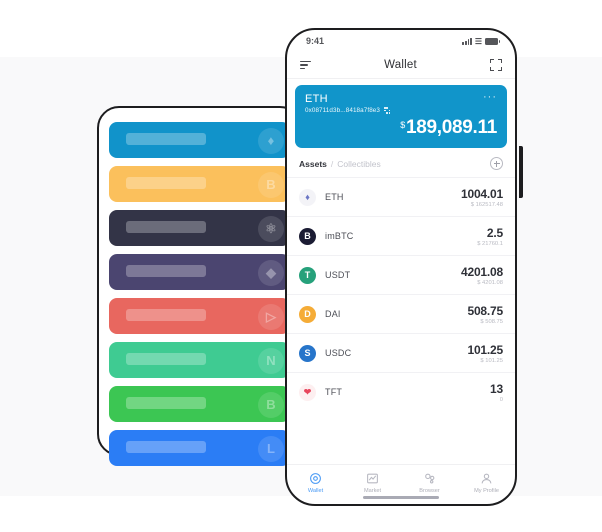  What do you see at coordinates (486, 204) in the screenshot?
I see `asset-fiat-value: $ 162517.48` at bounding box center [486, 204].